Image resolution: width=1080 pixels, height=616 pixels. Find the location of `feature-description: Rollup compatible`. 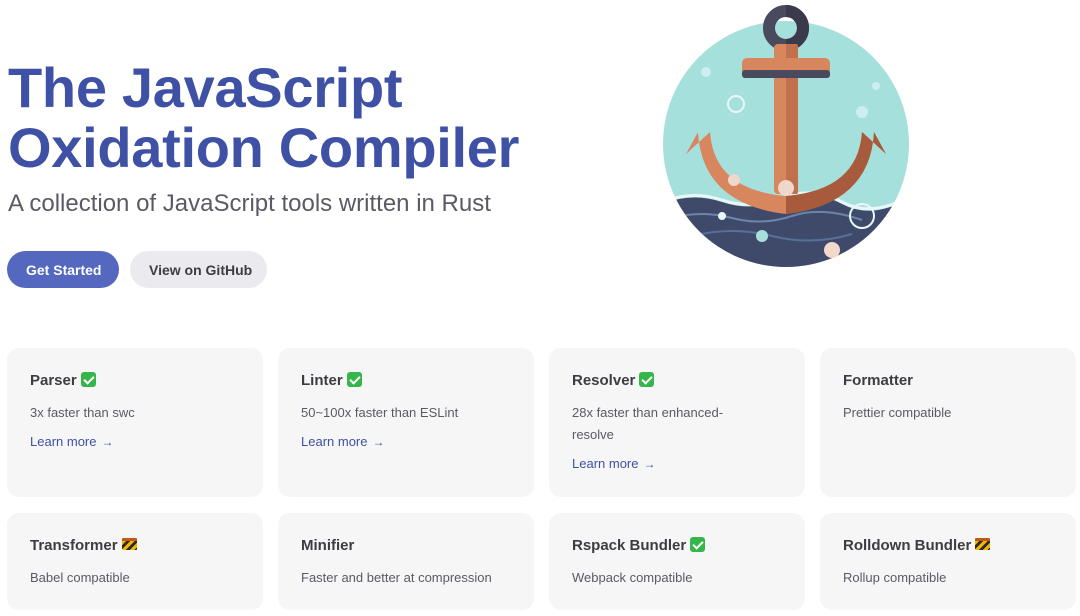

feature-description: Rollup compatible is located at coordinates (895, 577).